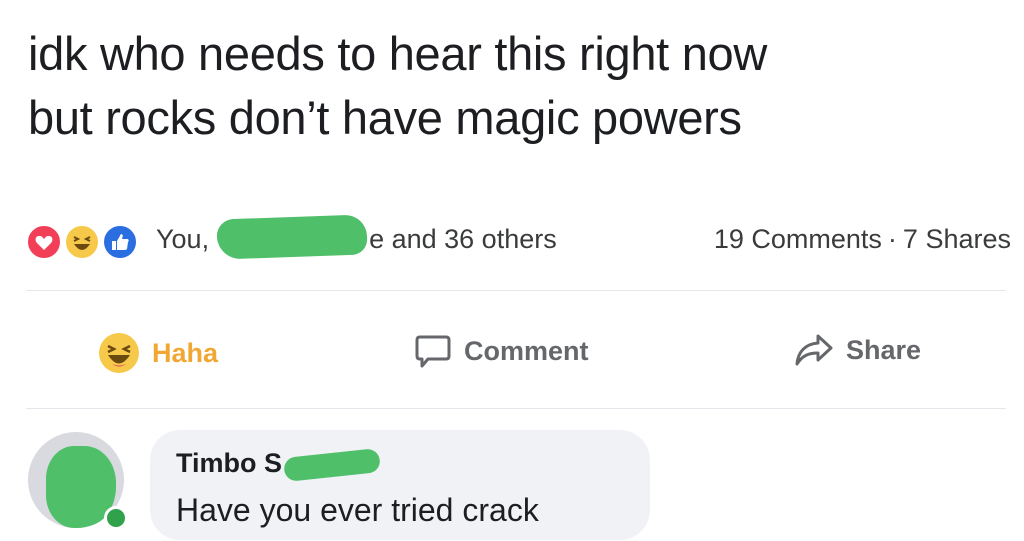 Image resolution: width=1024 pixels, height=541 pixels. I want to click on post-stats: 19 Comments · 7 Shares, so click(862, 239).